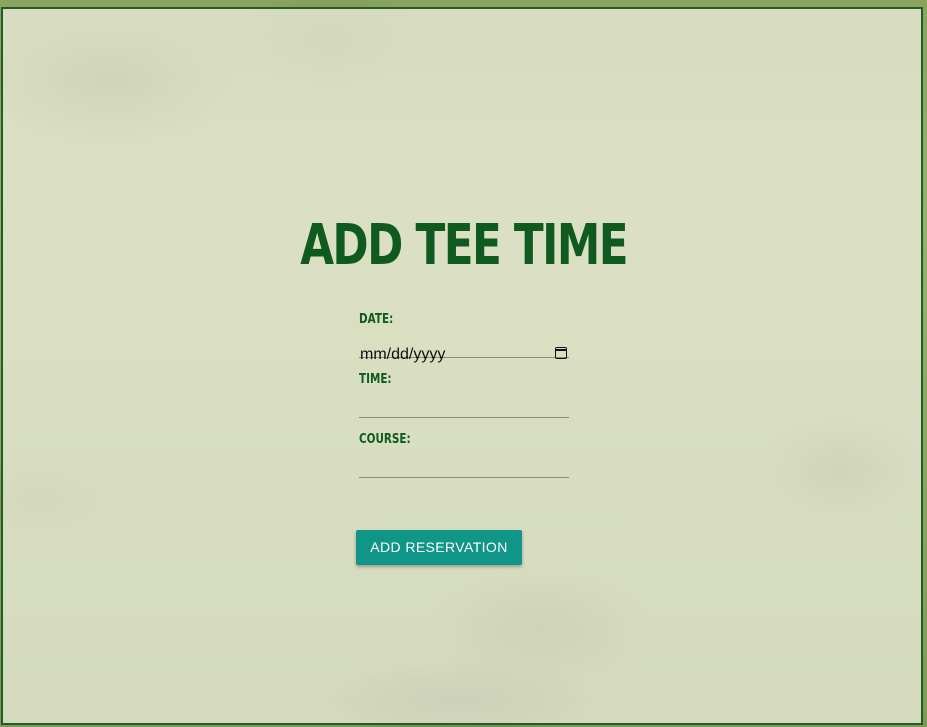 This screenshot has height=727, width=927. I want to click on page-title: ADD TEE TIME, so click(464, 245).